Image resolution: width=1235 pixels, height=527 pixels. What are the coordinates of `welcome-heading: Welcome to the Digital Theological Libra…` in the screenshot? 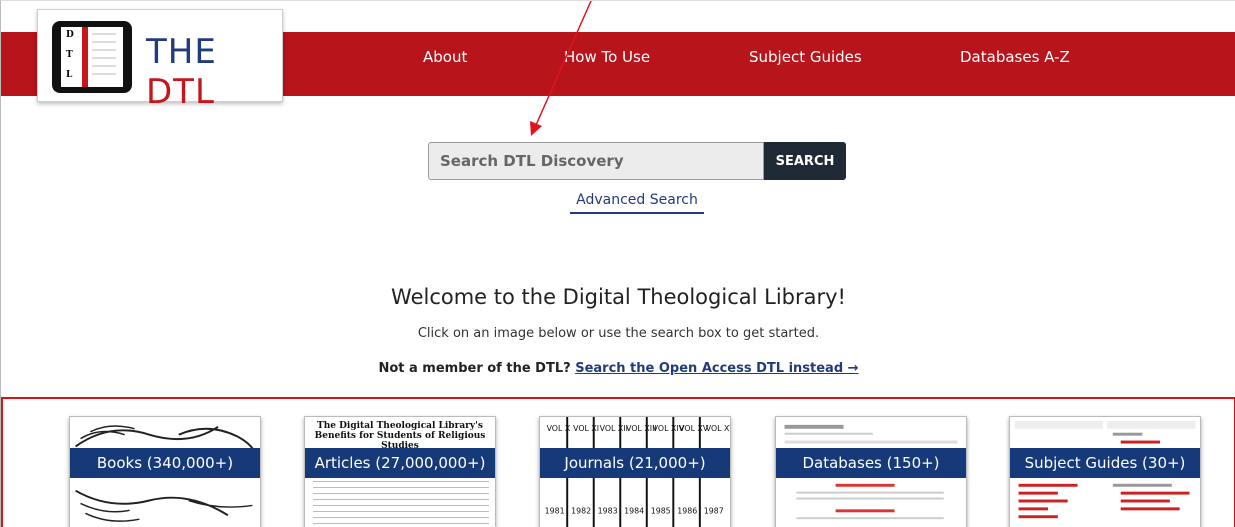 It's located at (618, 297).